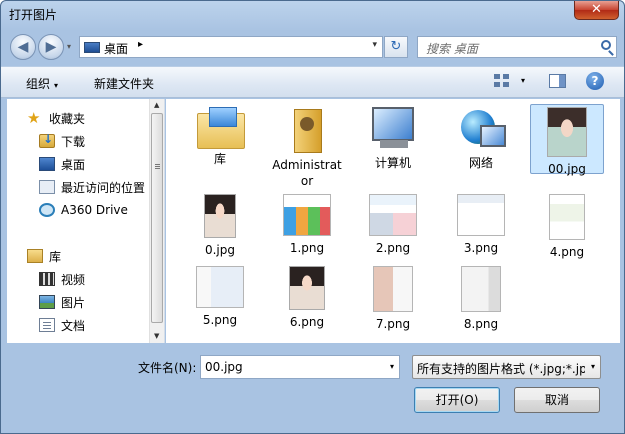 The width and height of the screenshot is (625, 434). Describe the element at coordinates (73, 164) in the screenshot. I see `sidebar-item-label: 桌面` at that location.